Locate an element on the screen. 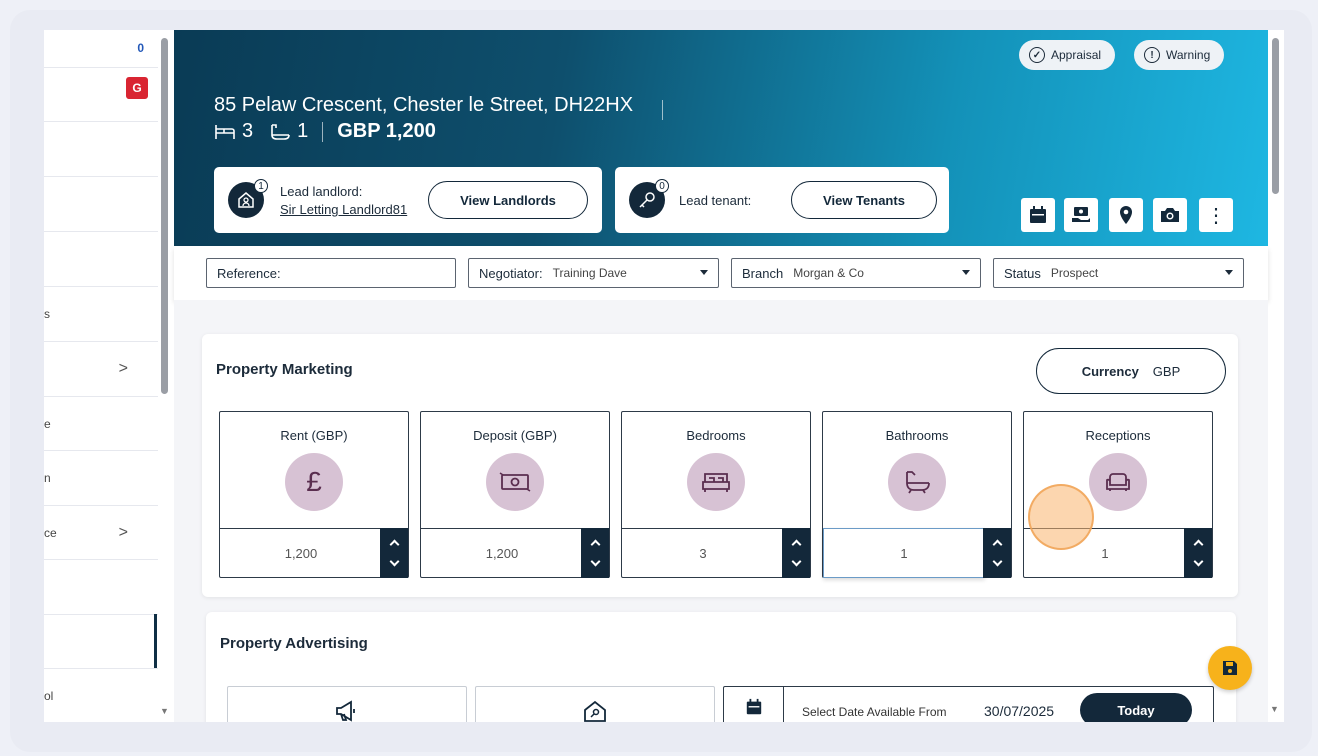 The height and width of the screenshot is (756, 1318). money-hand-icon is located at coordinates (1081, 214).